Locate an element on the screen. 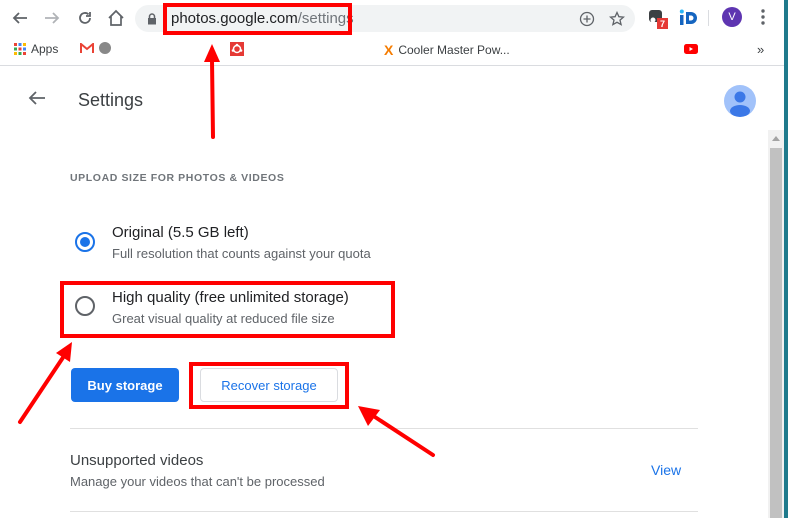  arrow-back-icon is located at coordinates (36, 98).